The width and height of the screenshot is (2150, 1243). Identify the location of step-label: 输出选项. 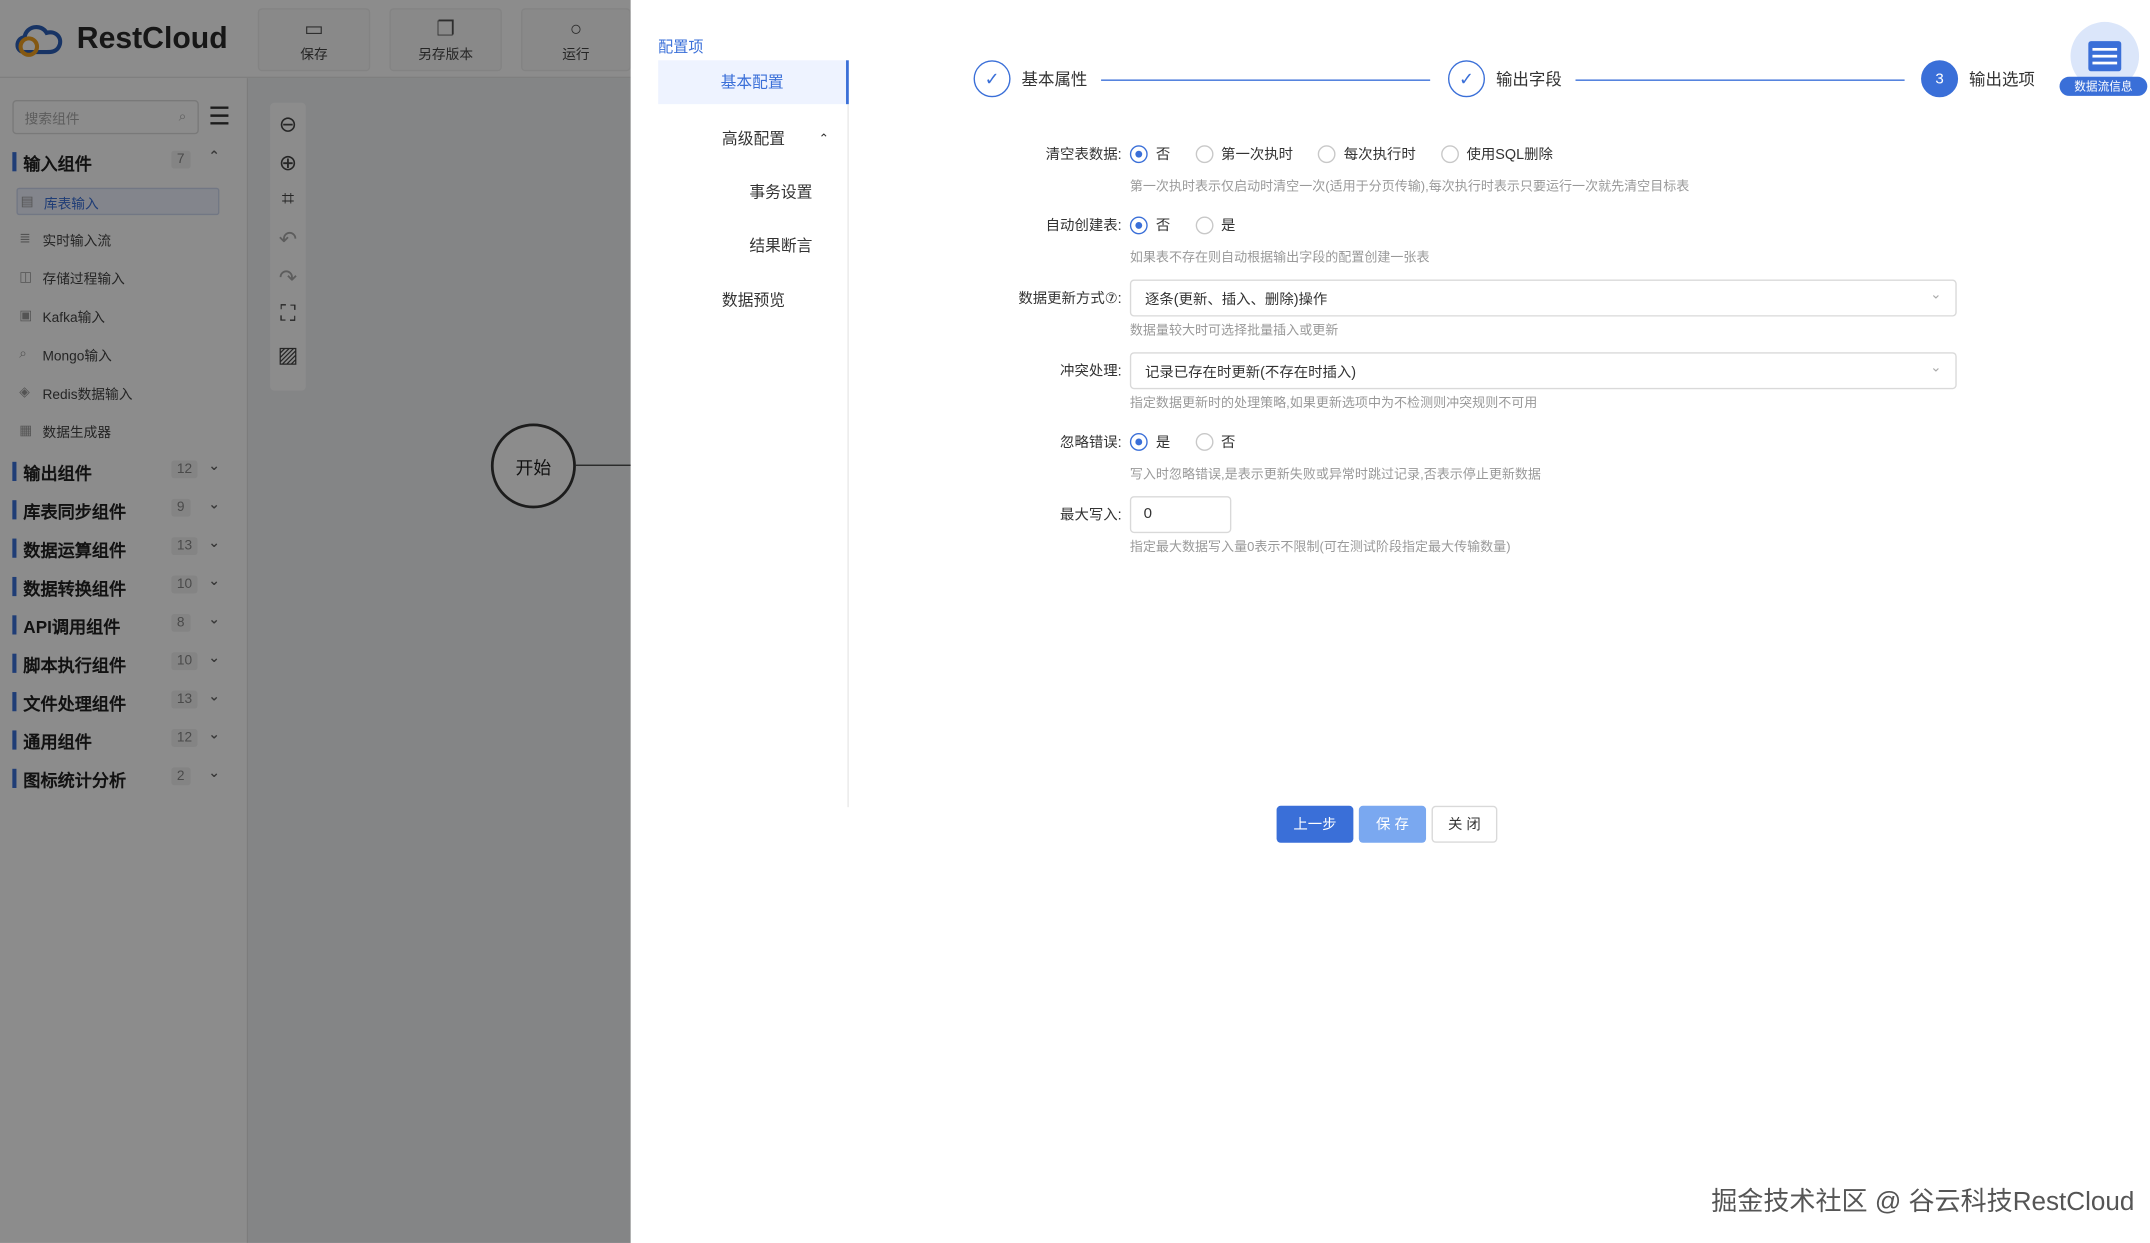
(2002, 79).